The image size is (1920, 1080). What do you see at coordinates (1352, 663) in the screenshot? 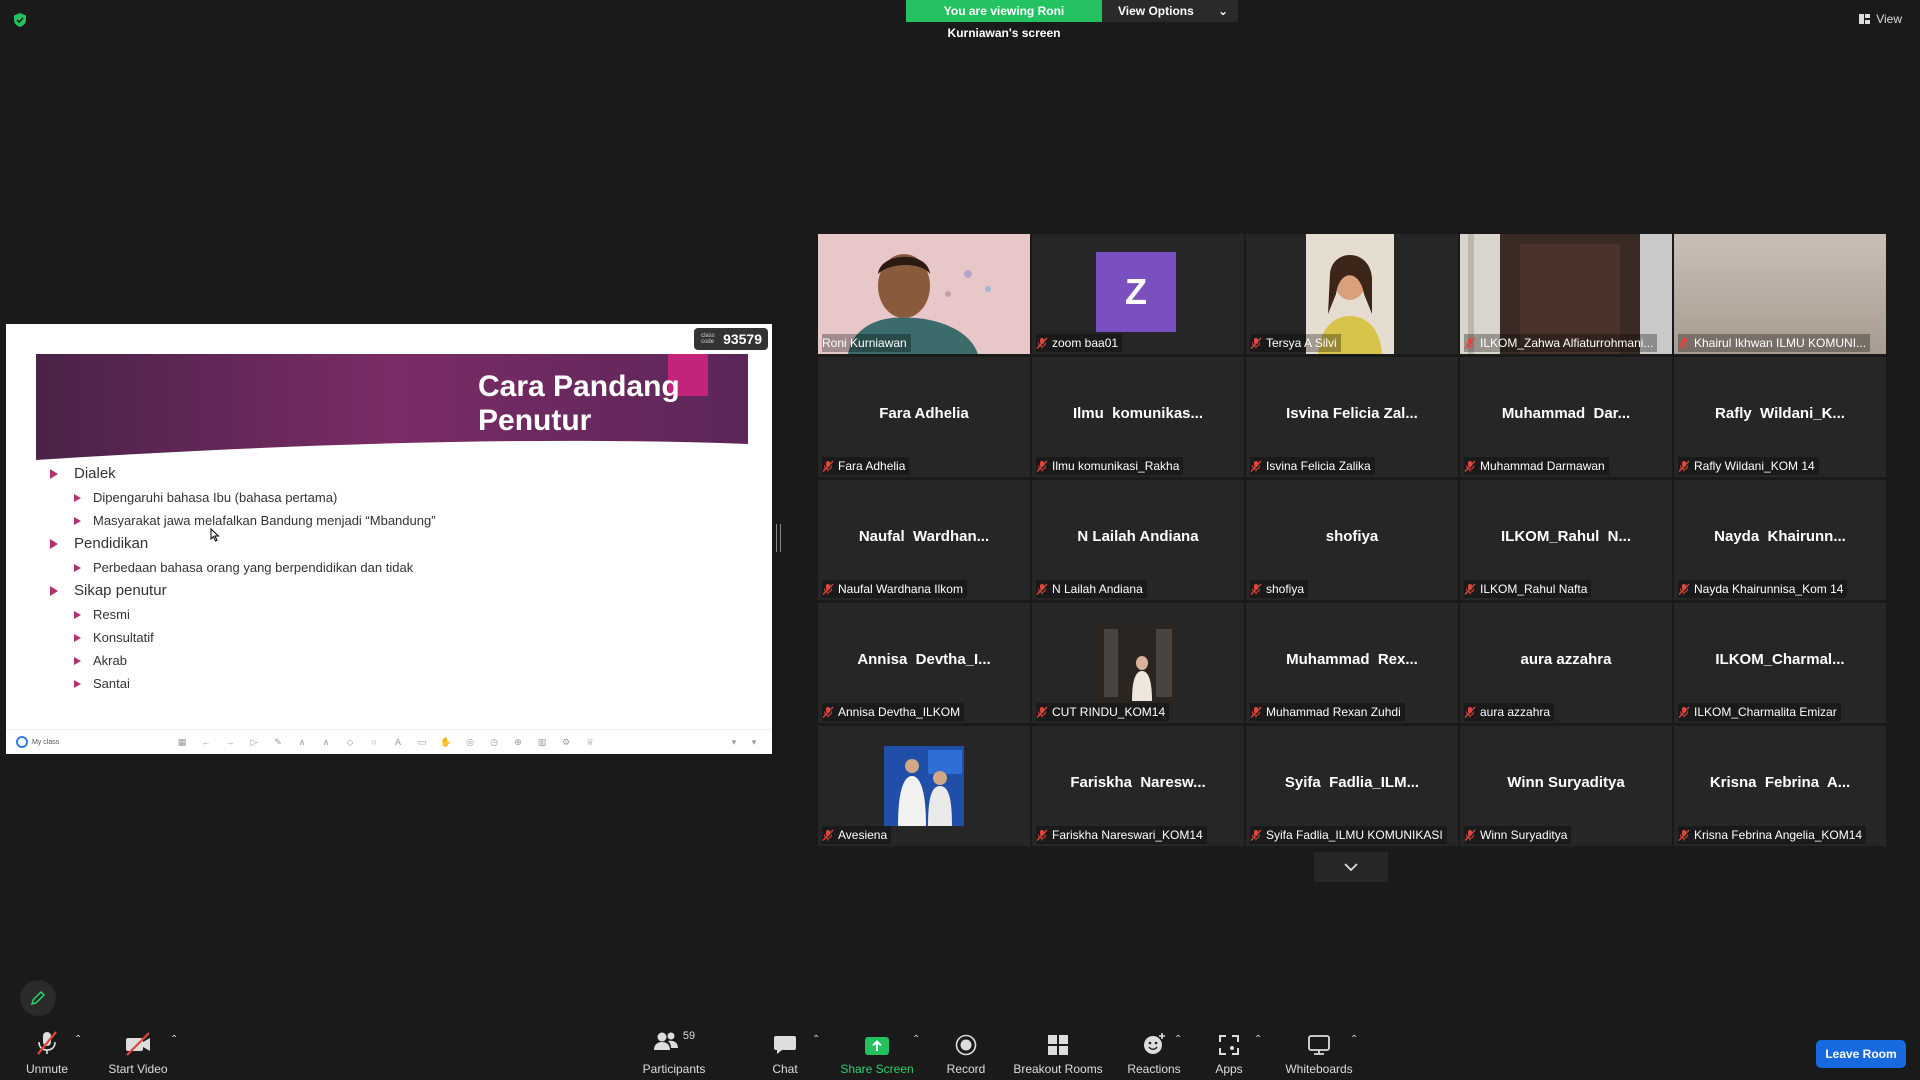
I see `participant-tile: Muhammad Rex... Muhammad Rexan Zuhdi` at bounding box center [1352, 663].